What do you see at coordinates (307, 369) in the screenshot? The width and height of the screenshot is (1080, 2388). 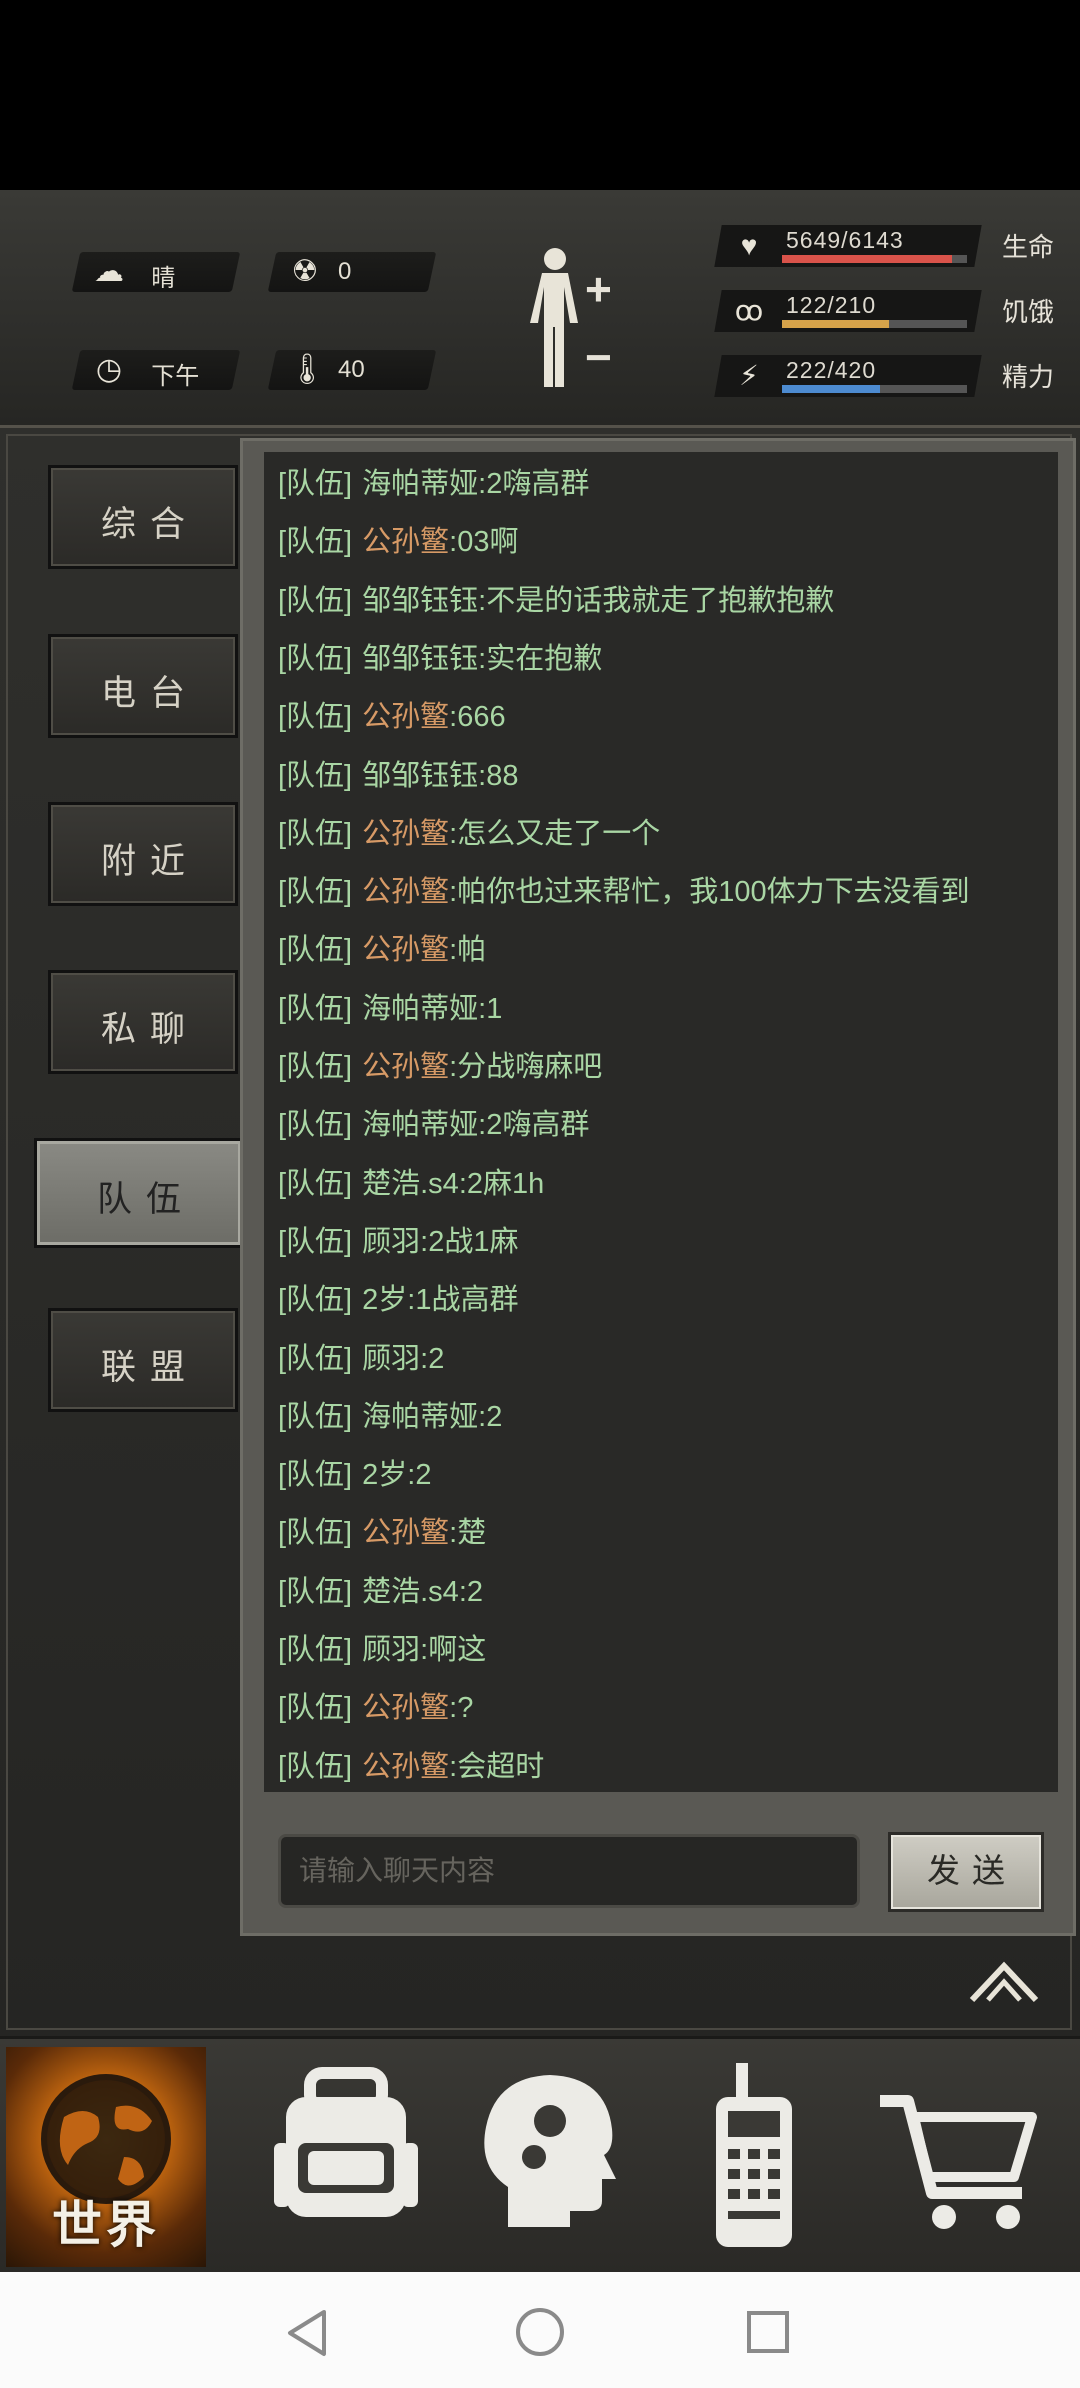 I see `thermometer-icon: 🌡` at bounding box center [307, 369].